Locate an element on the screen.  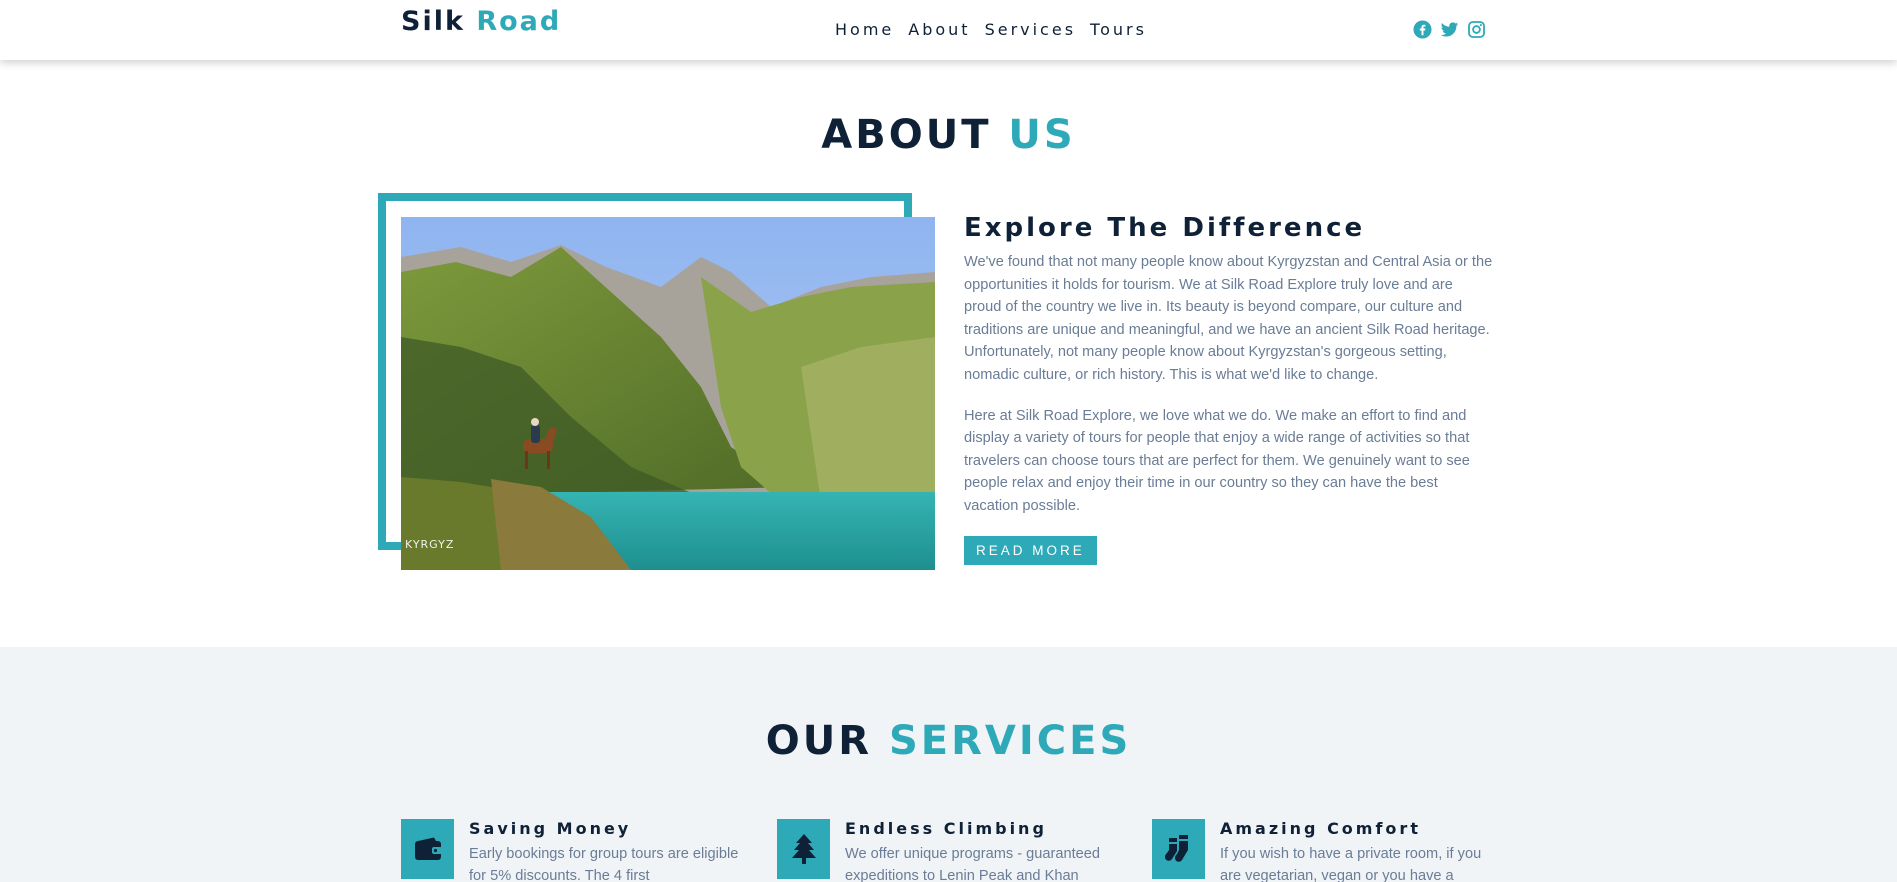
navbar: Silk Road Home About Services Tours is located at coordinates (948, 30).